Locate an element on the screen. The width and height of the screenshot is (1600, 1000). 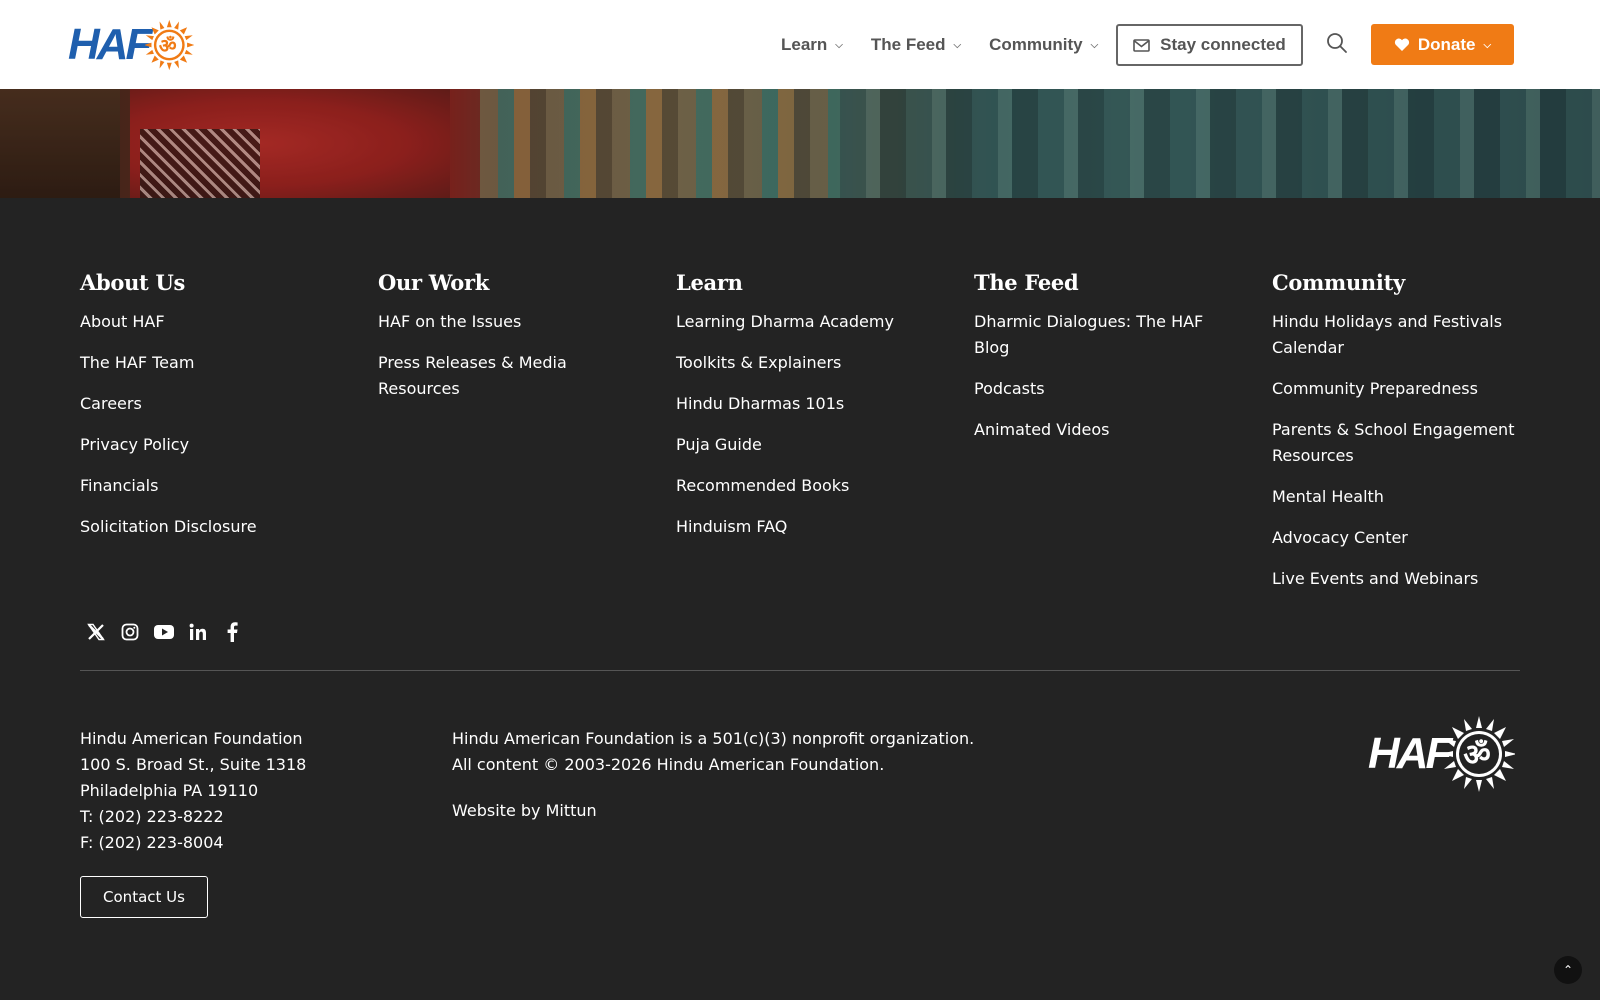
address-fax: F: (202) 223-8004 is located at coordinates (152, 842).